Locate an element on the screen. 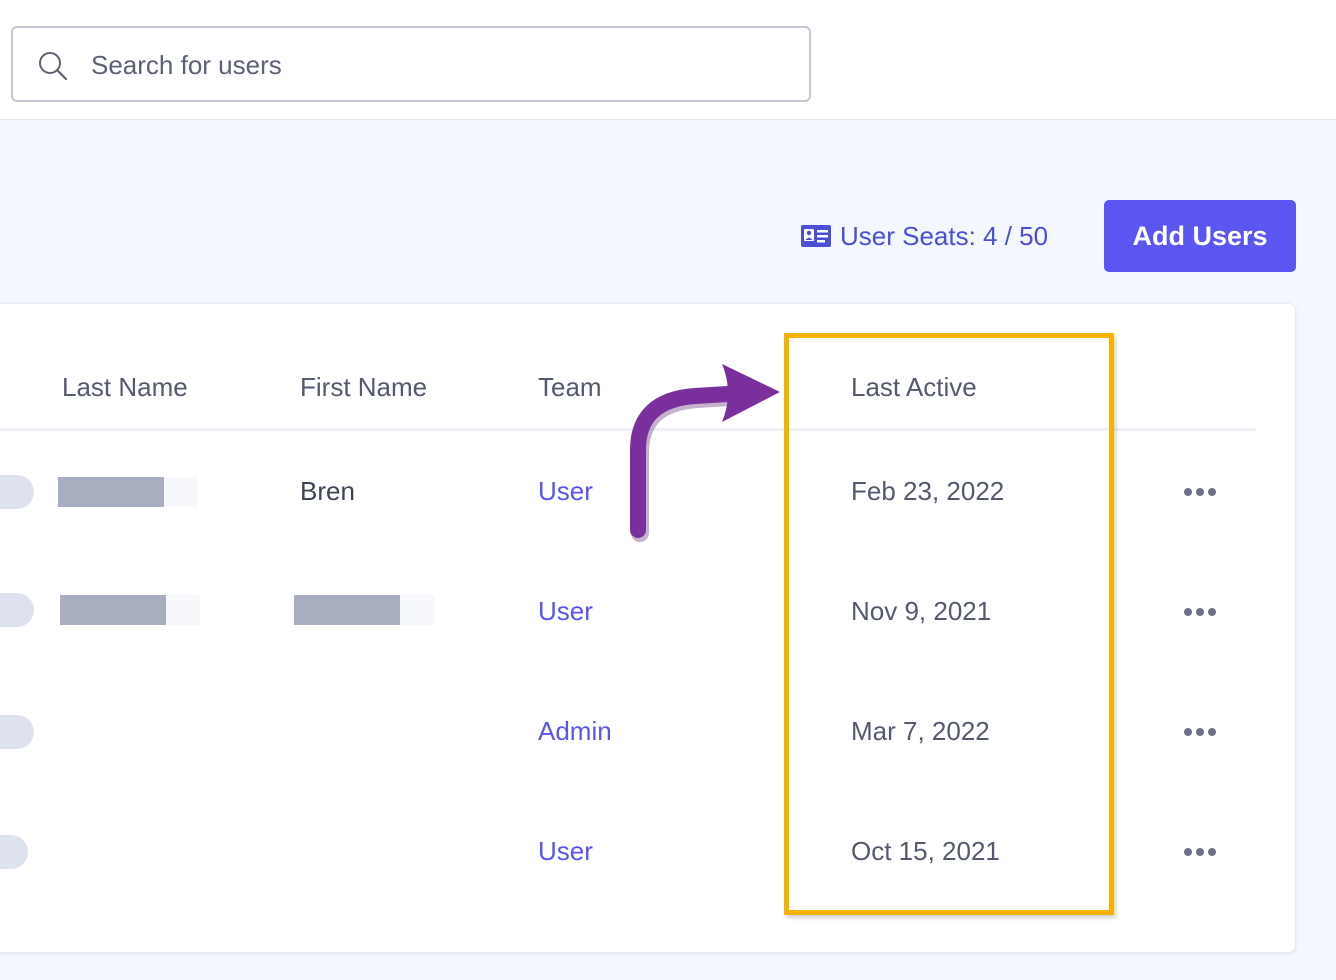  last-active-cell: Mar 7, 2022 is located at coordinates (920, 731).